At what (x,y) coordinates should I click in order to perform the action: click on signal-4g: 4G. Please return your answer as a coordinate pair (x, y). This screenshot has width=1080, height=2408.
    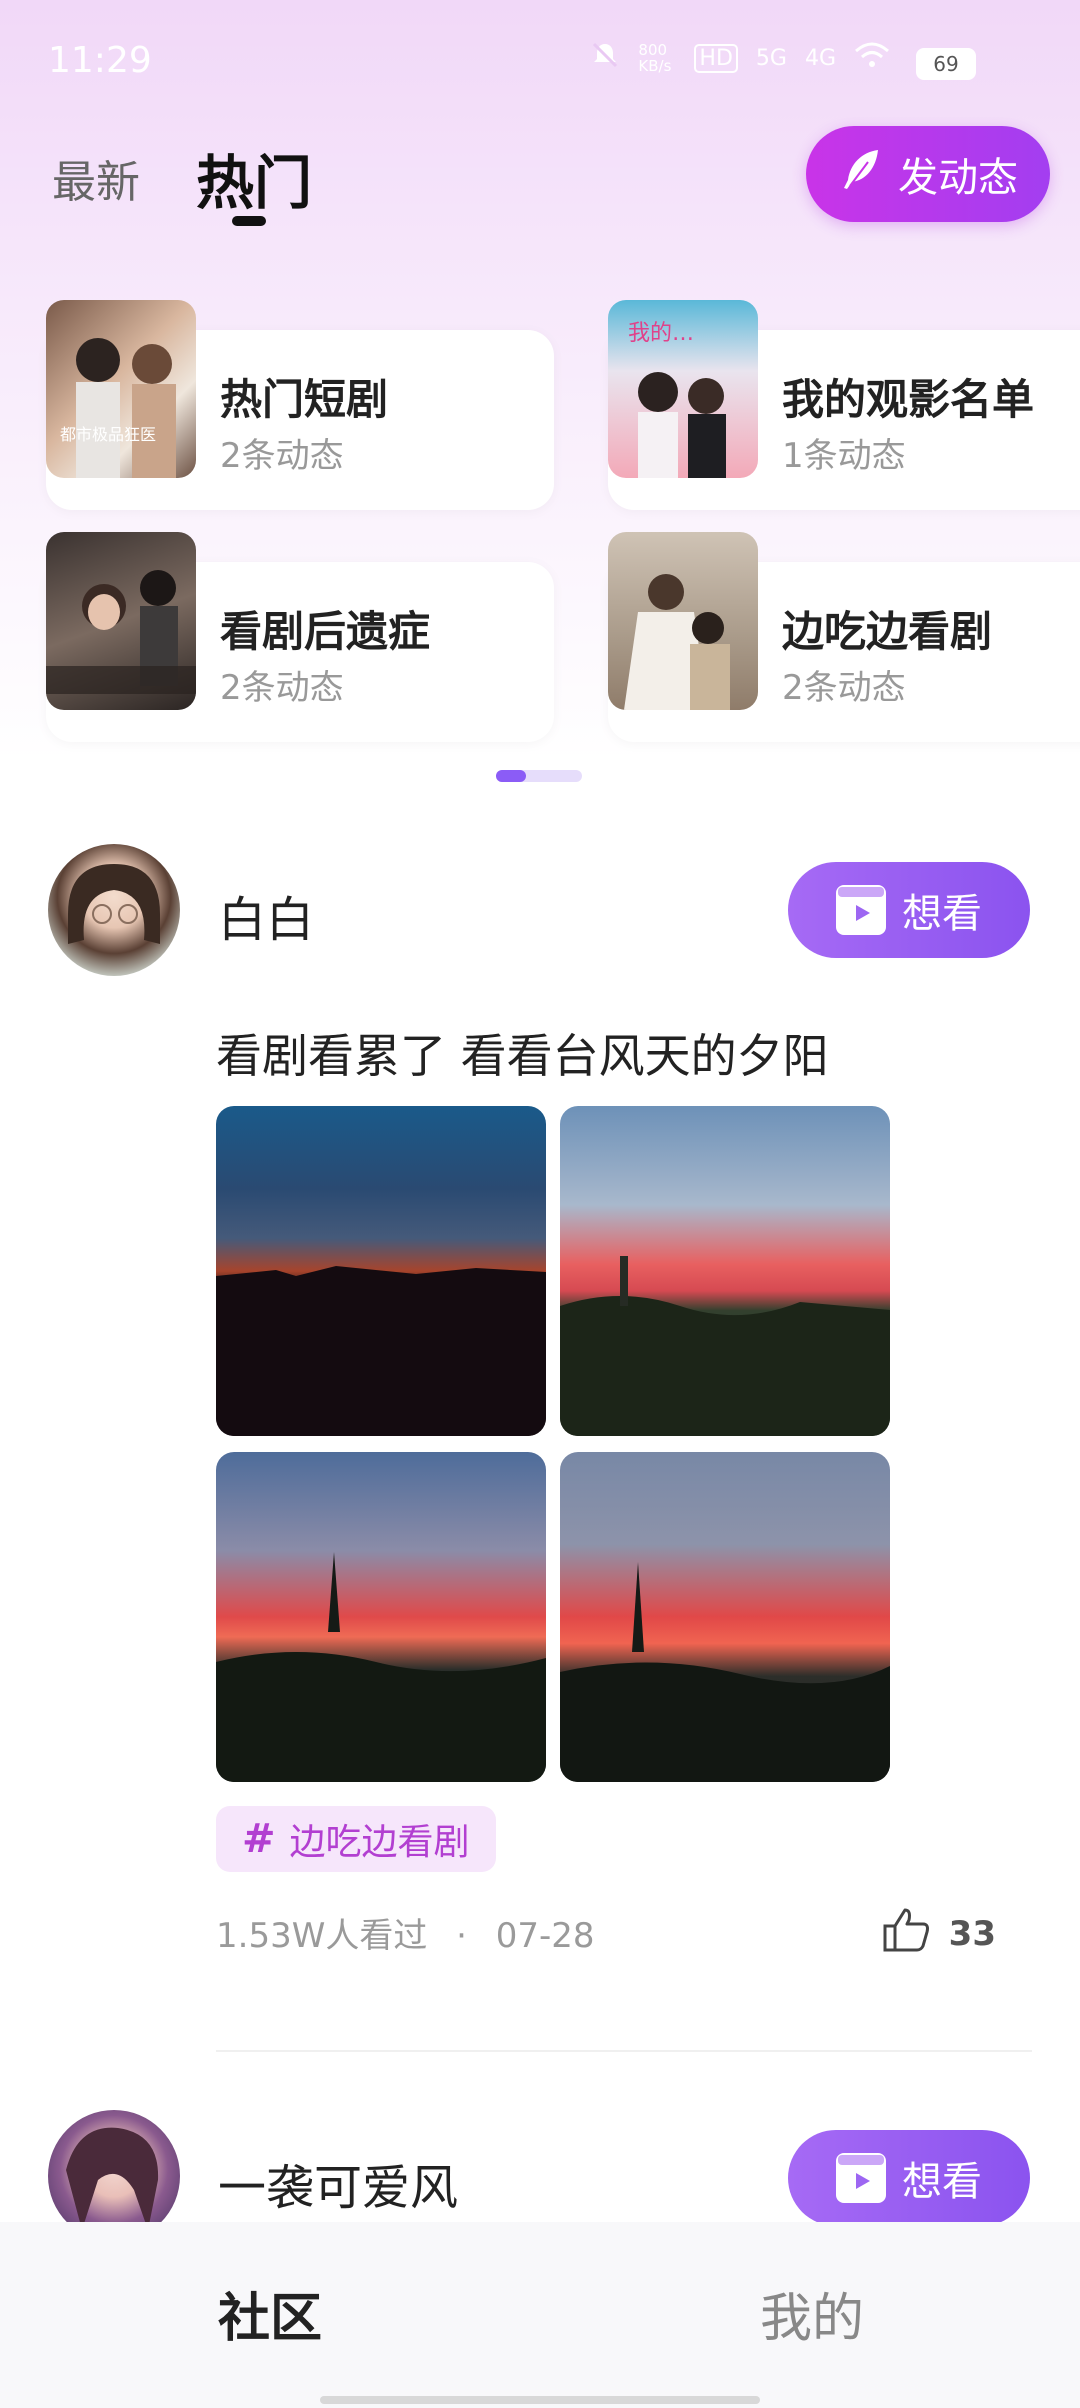
    Looking at the image, I should click on (820, 58).